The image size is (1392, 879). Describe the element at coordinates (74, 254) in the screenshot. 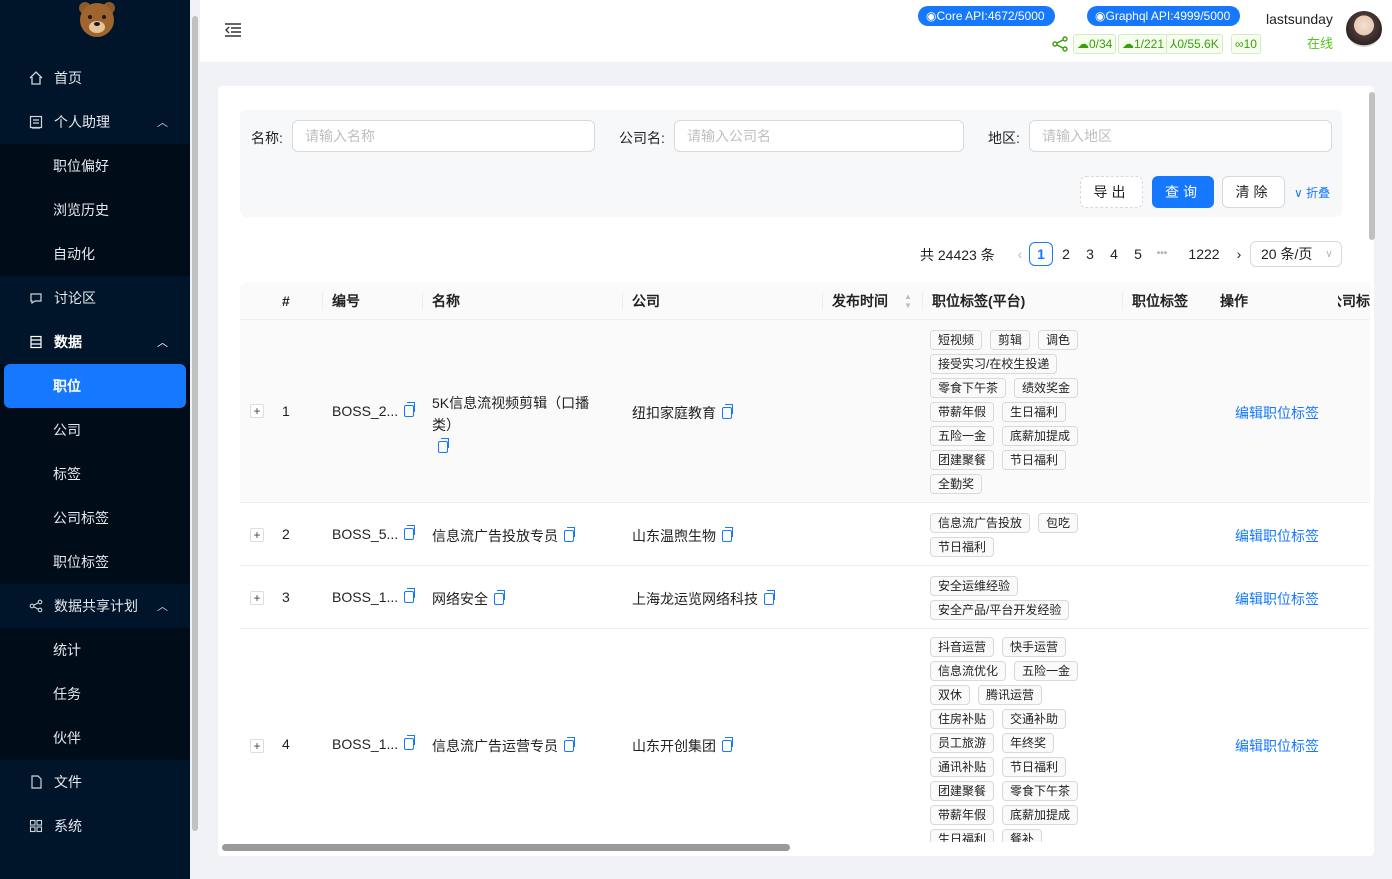

I see `menu-label: 自动化` at that location.